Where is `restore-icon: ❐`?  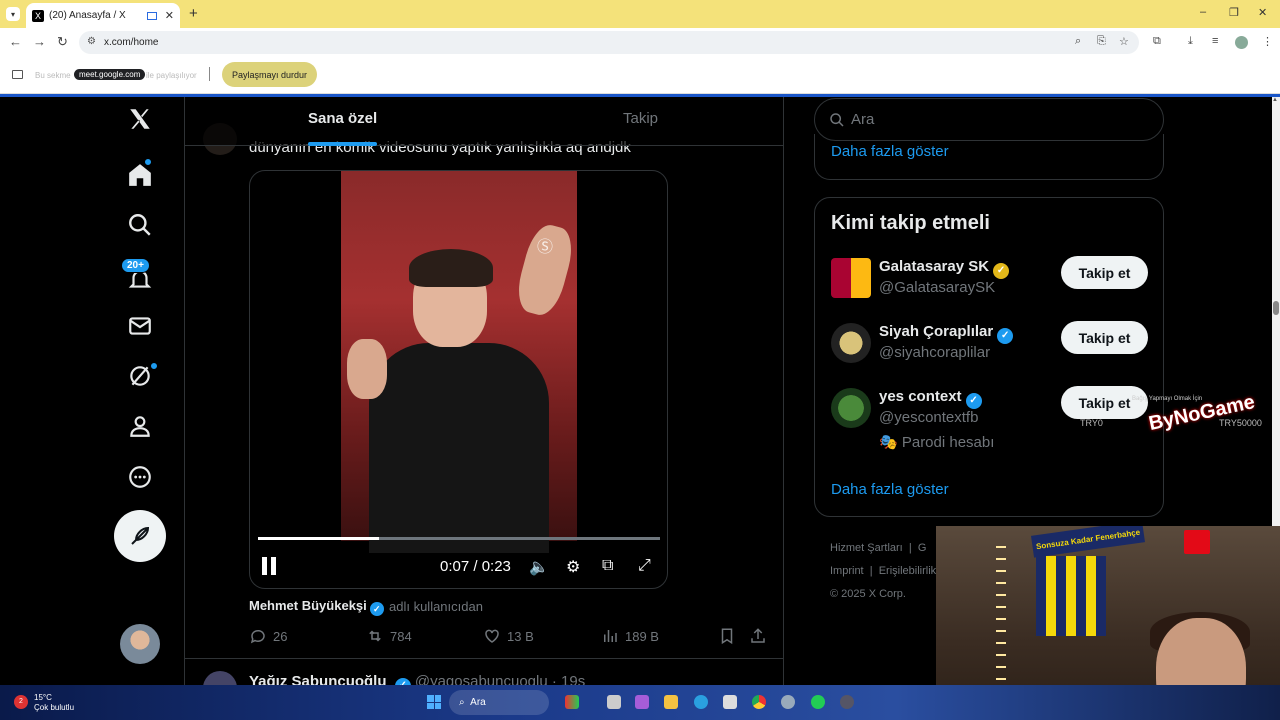 restore-icon: ❐ is located at coordinates (1234, 12).